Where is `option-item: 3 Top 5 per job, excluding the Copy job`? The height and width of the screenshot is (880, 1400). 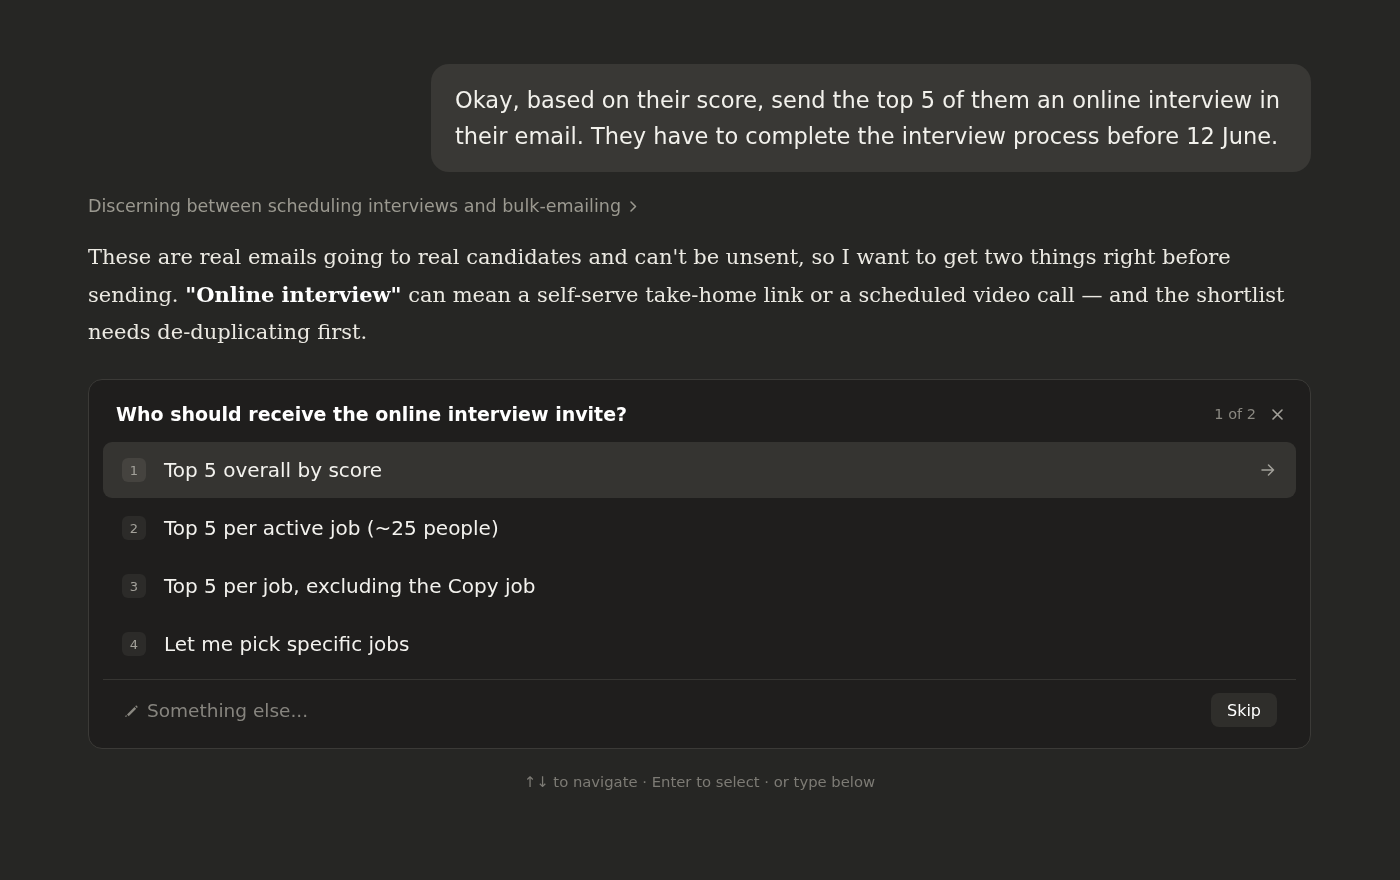
option-item: 3 Top 5 per job, excluding the Copy job is located at coordinates (699, 586).